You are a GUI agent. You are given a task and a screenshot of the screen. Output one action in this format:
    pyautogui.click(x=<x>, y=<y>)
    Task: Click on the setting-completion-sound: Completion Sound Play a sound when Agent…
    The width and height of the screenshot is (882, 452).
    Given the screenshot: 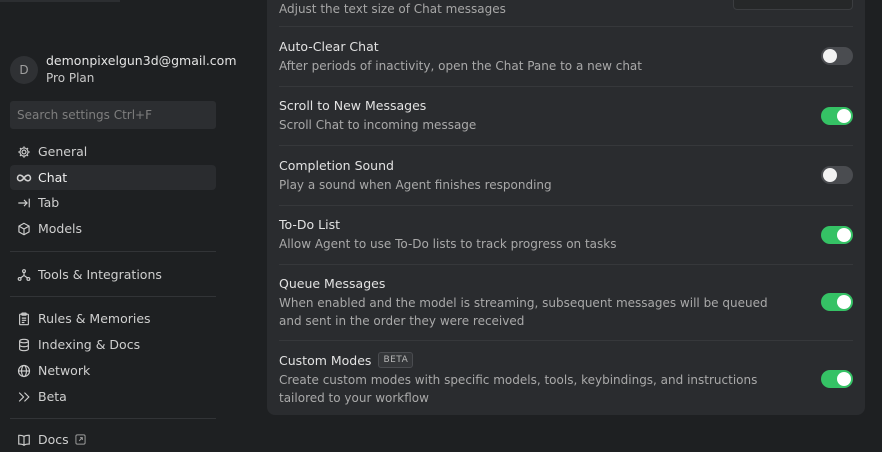 What is the action you would take?
    pyautogui.click(x=566, y=176)
    